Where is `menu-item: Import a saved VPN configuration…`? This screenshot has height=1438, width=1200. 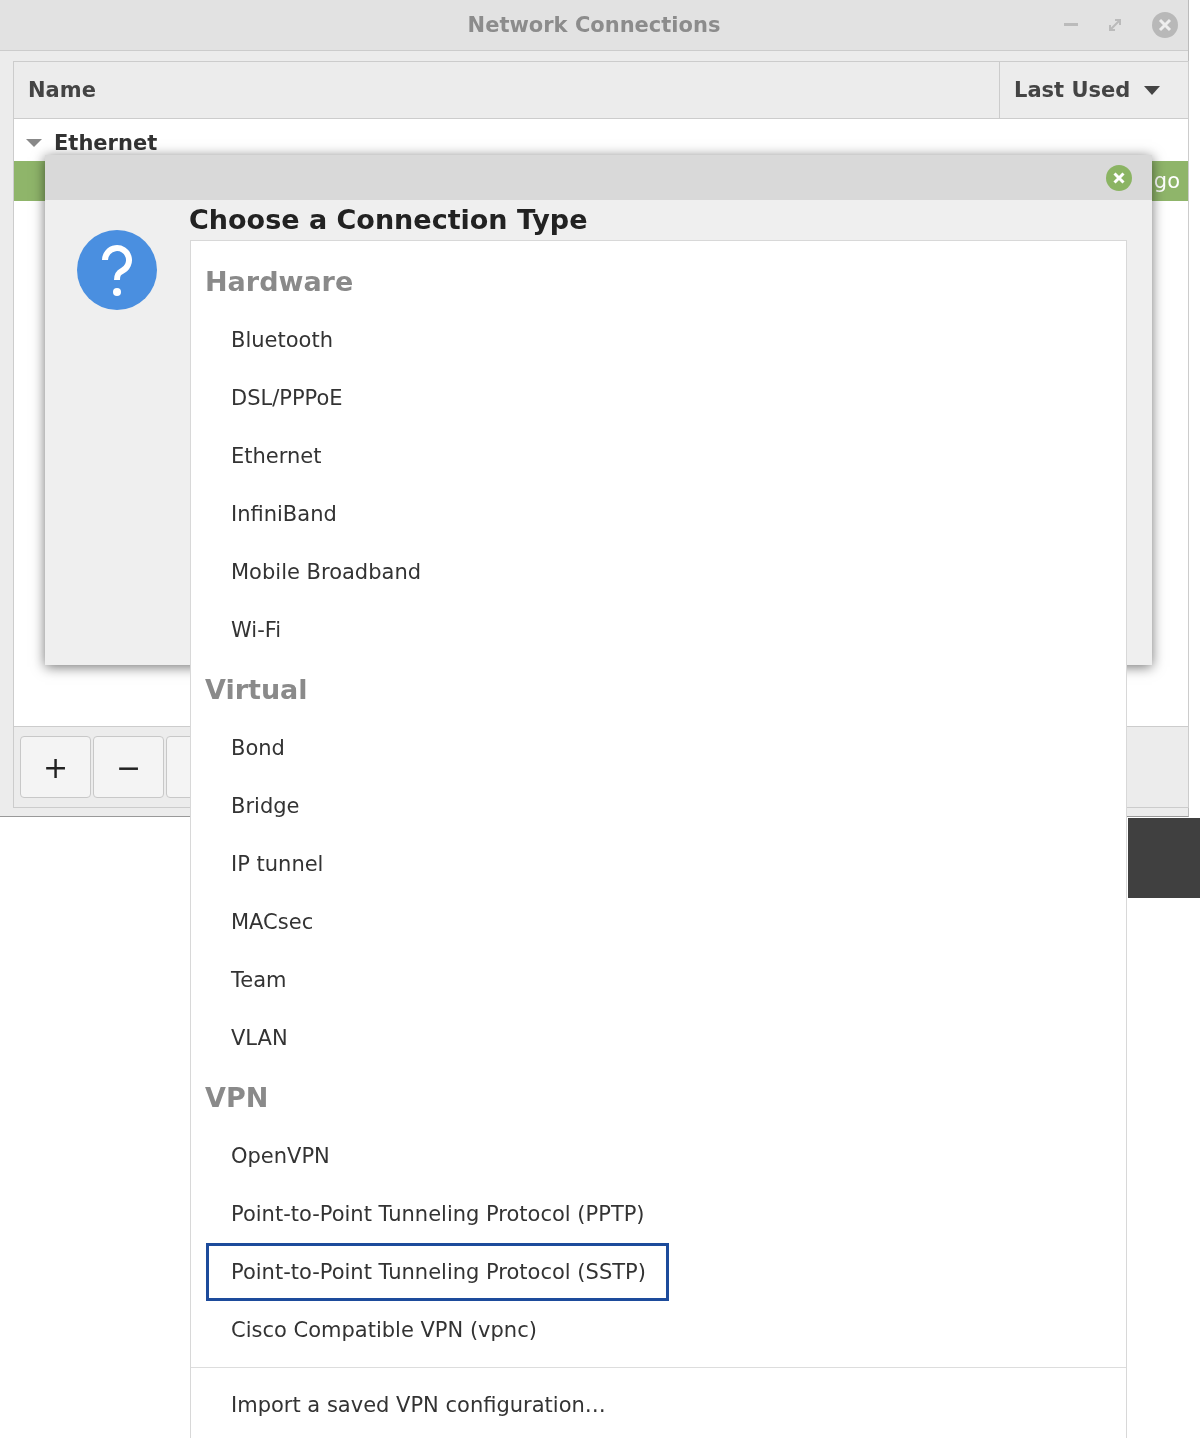
menu-item: Import a saved VPN configuration… is located at coordinates (417, 1405).